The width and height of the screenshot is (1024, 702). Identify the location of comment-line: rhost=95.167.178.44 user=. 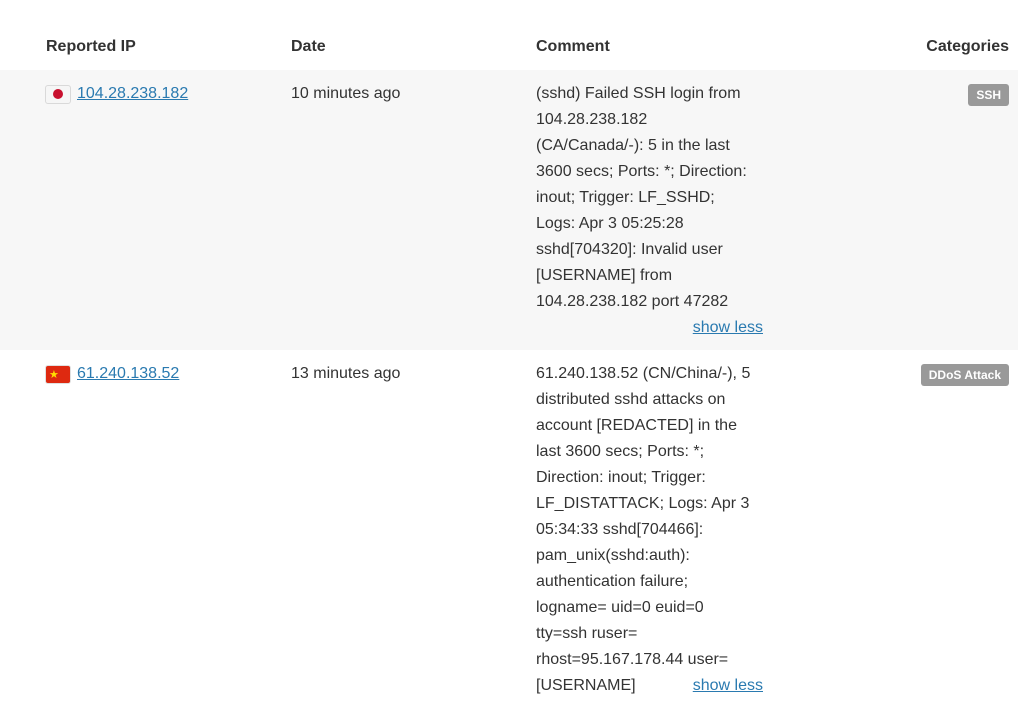
(632, 659).